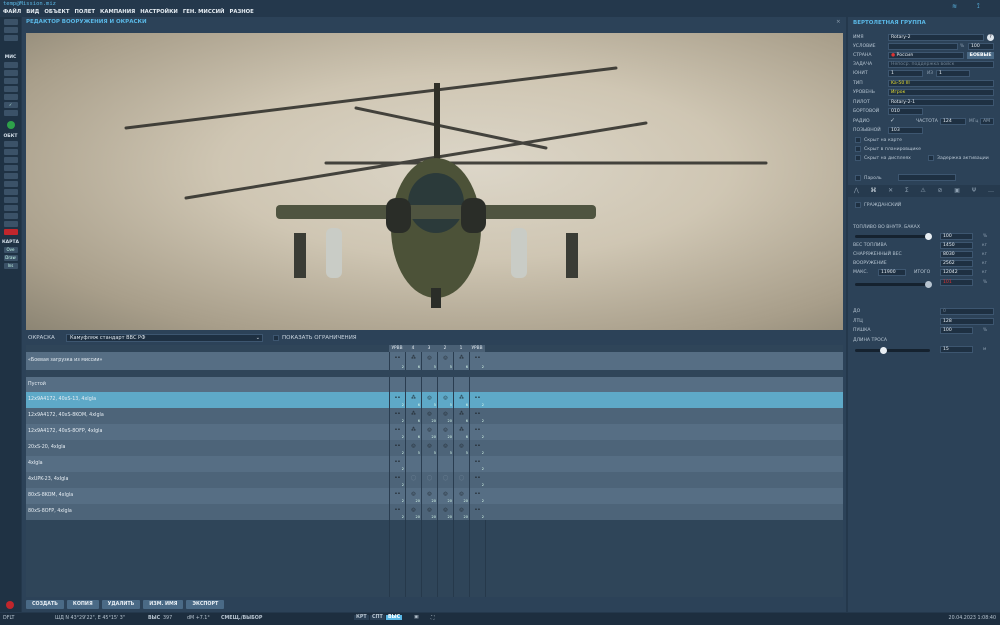 The image size is (1000, 625). What do you see at coordinates (204, 12) in the screenshot?
I see `menu-item: ГЕН. МИССИЙ` at bounding box center [204, 12].